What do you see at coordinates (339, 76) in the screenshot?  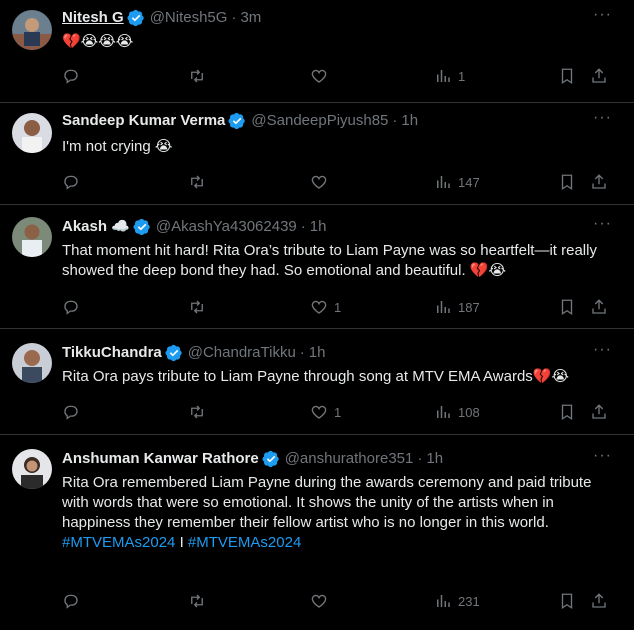 I see `tweet-actions: 1` at bounding box center [339, 76].